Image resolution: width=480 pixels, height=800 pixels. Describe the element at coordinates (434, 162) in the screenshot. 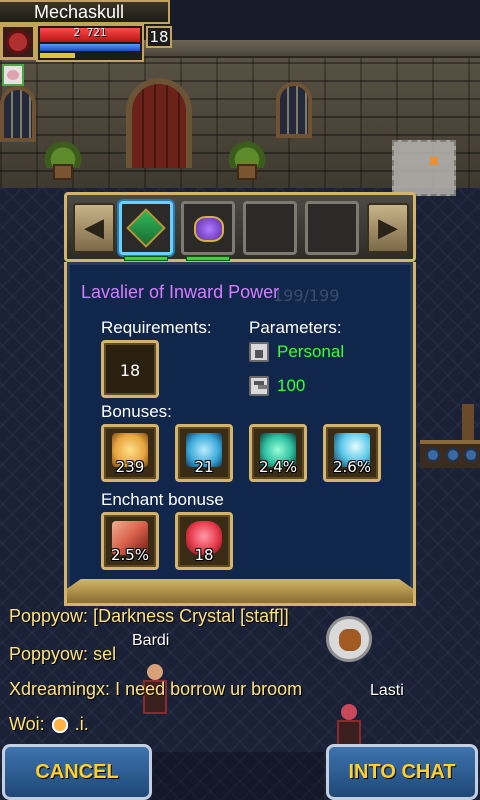

I see `minimap-marker-icon: ✖` at that location.